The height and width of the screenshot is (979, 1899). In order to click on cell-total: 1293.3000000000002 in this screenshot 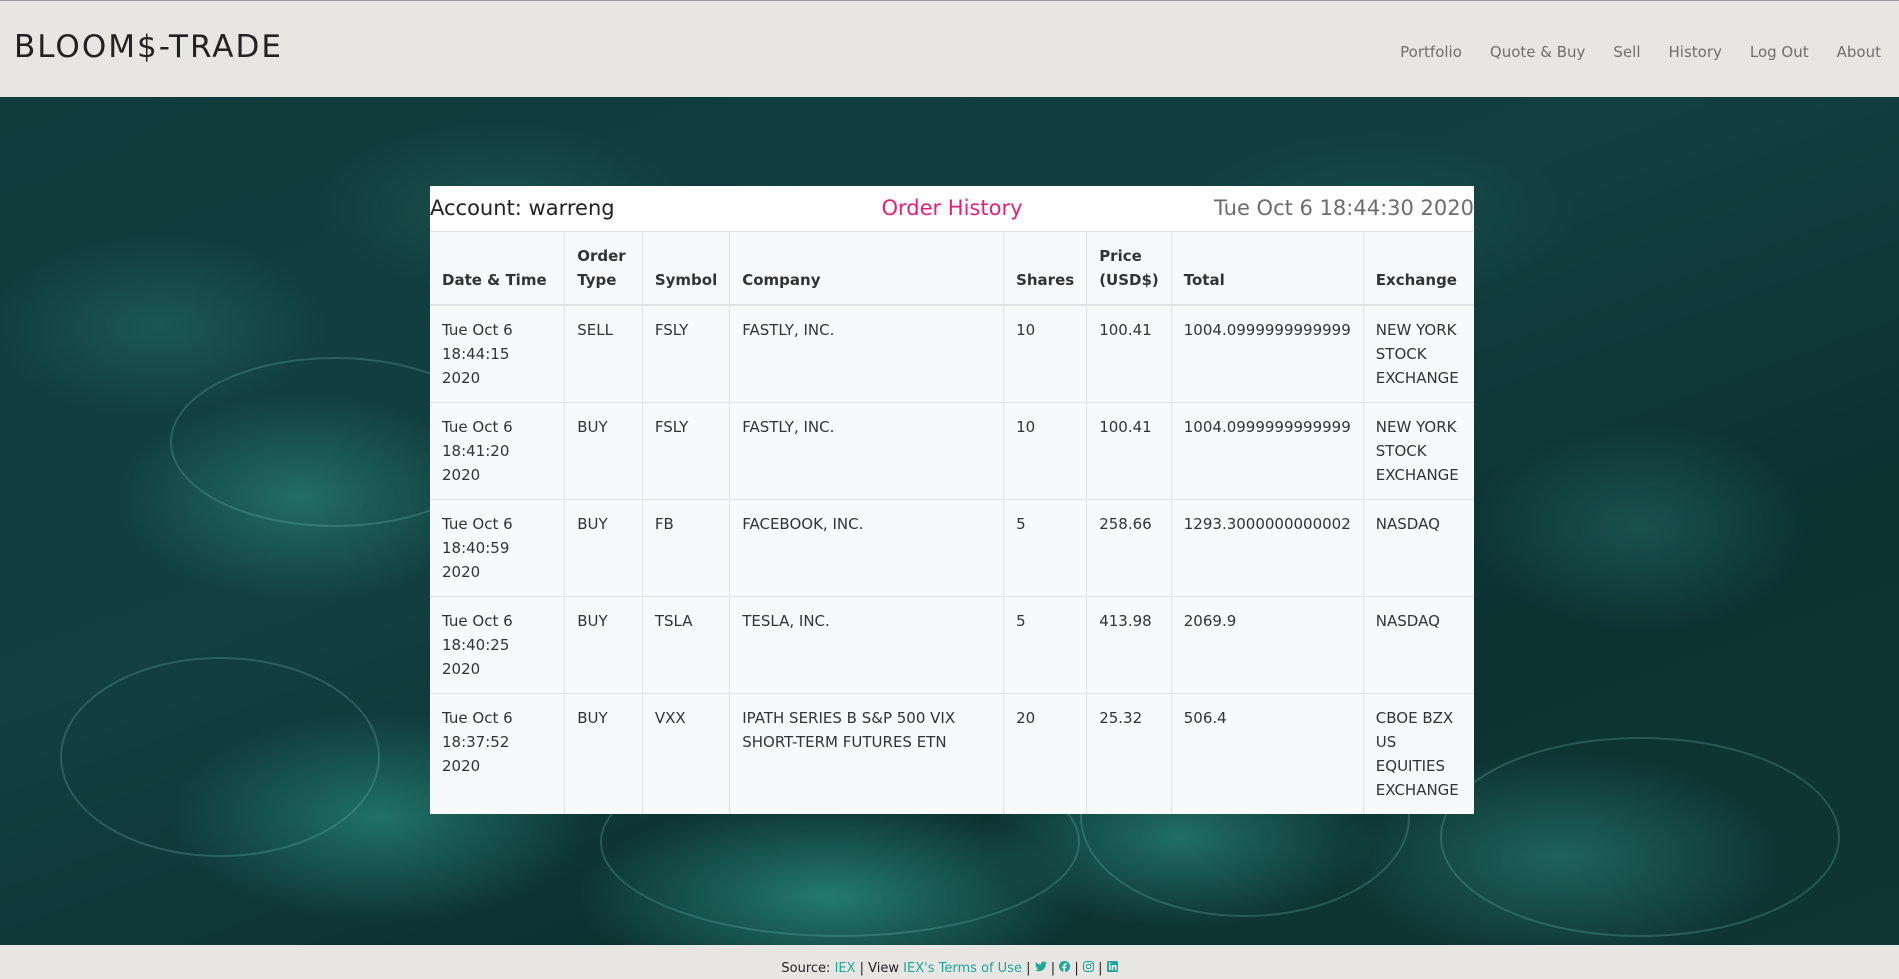, I will do `click(1267, 548)`.